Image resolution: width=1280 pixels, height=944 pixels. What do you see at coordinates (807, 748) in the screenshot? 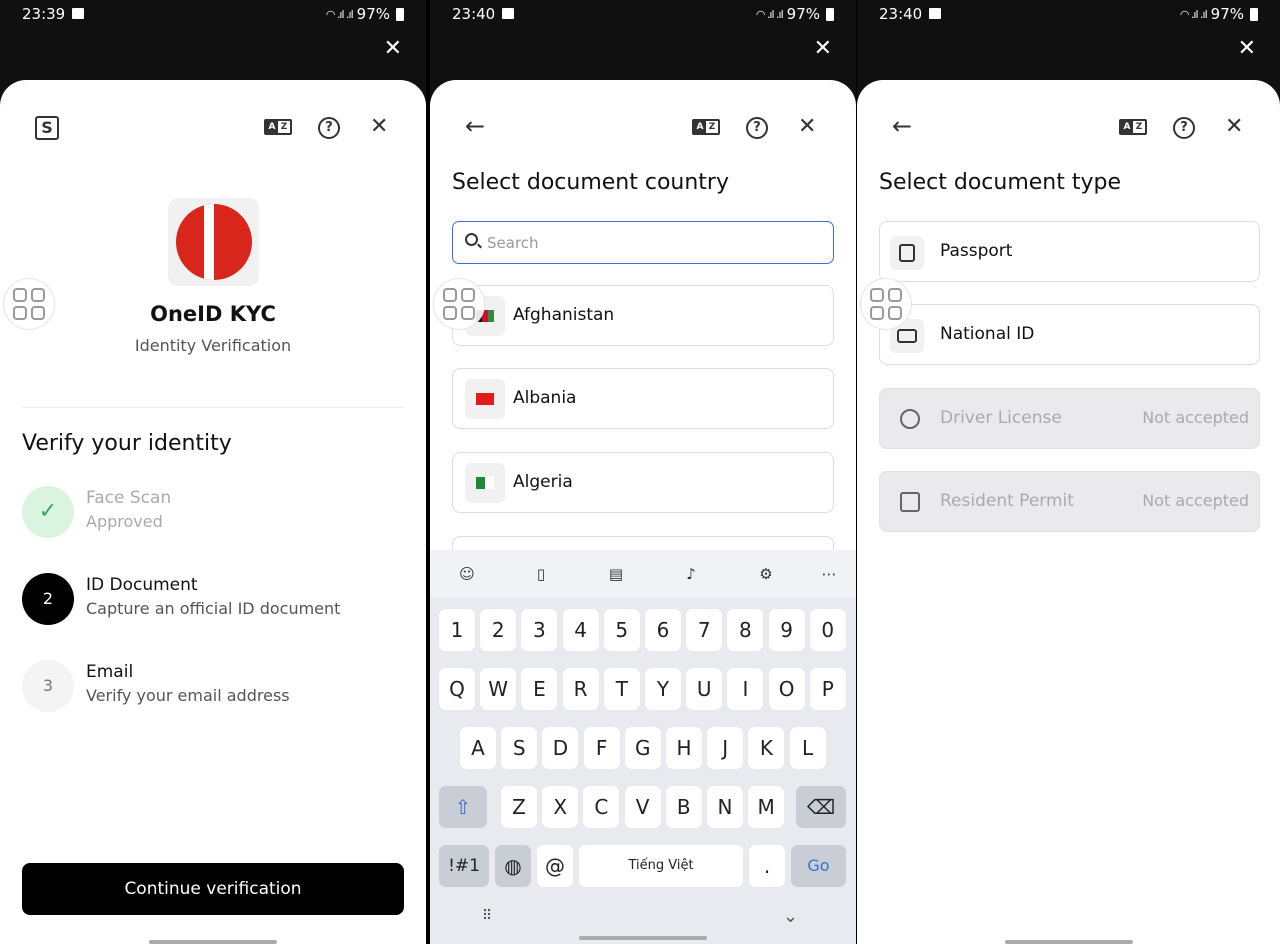
I see `key-l: L` at bounding box center [807, 748].